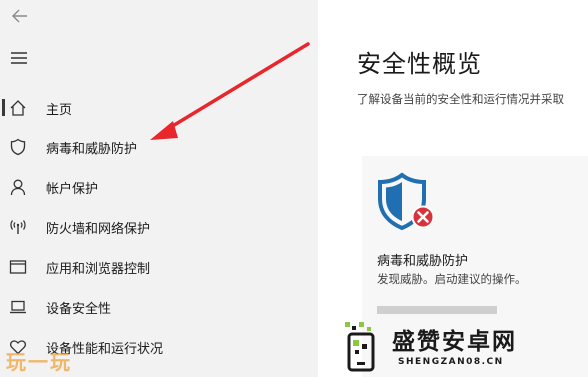 Image resolution: width=588 pixels, height=377 pixels. I want to click on nav-item-label: 防火墙和网络保护, so click(98, 229).